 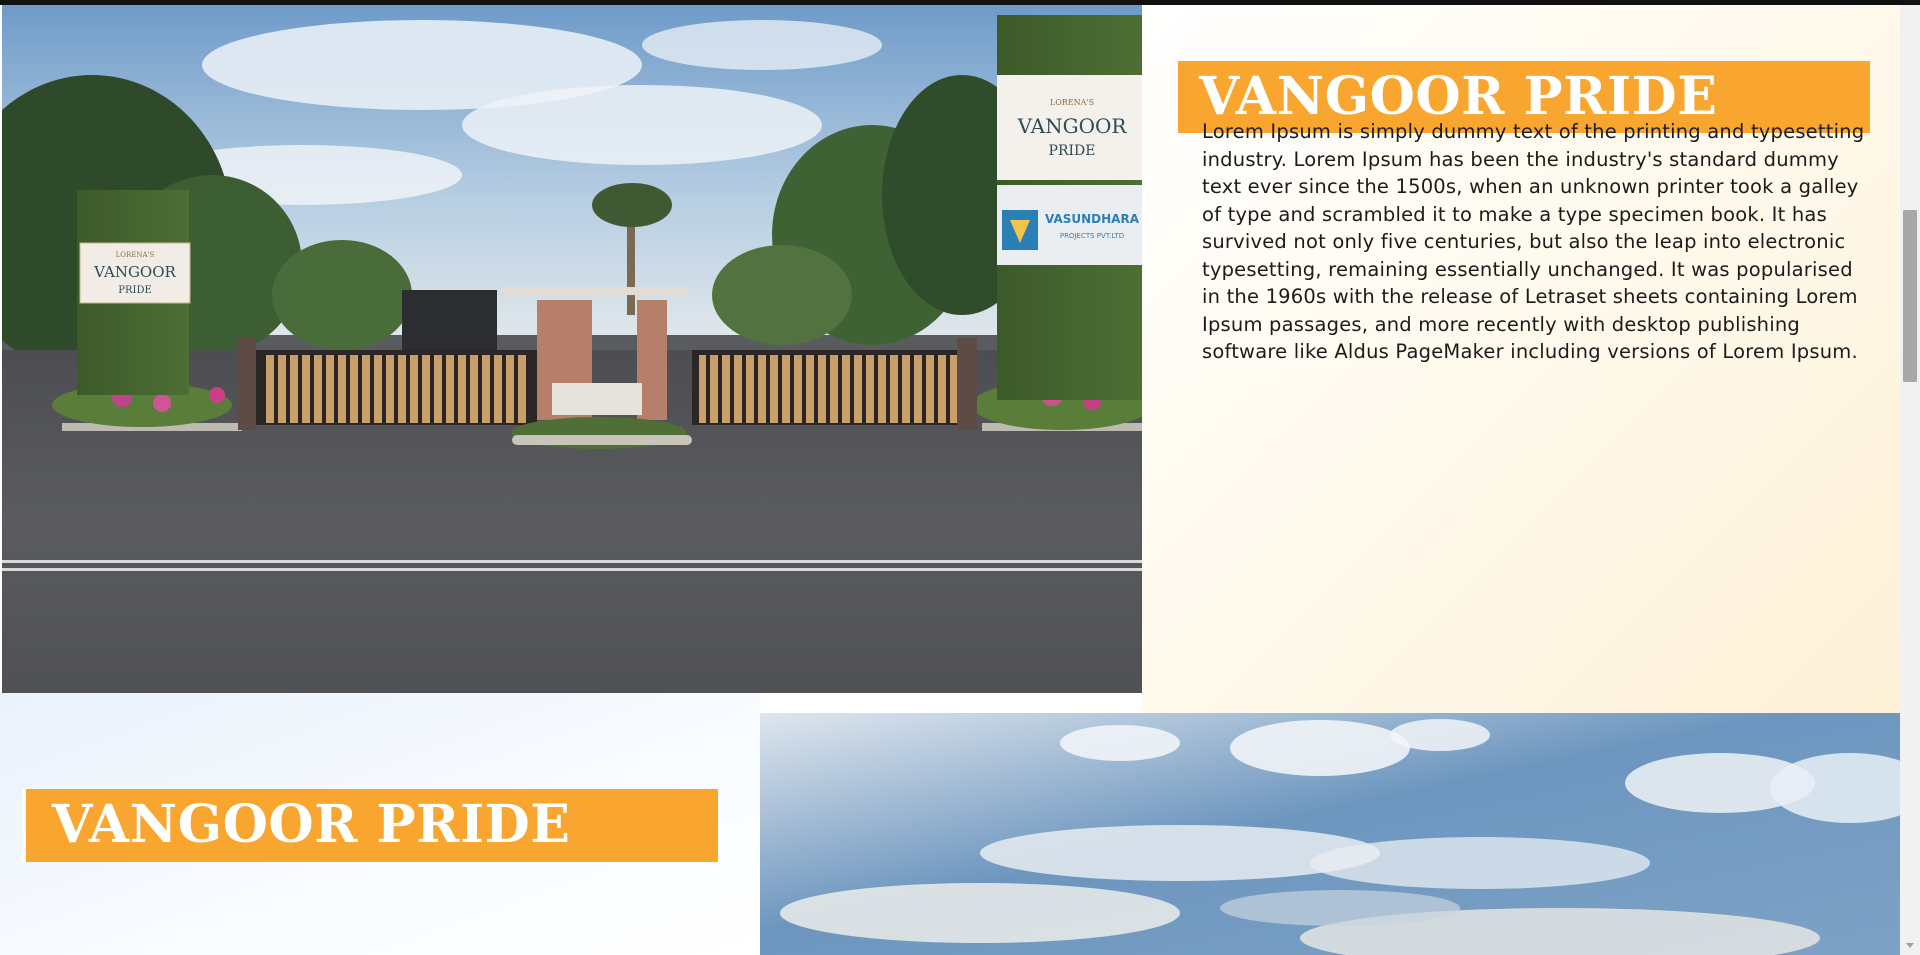 I want to click on page-scrollbar, so click(x=1910, y=480).